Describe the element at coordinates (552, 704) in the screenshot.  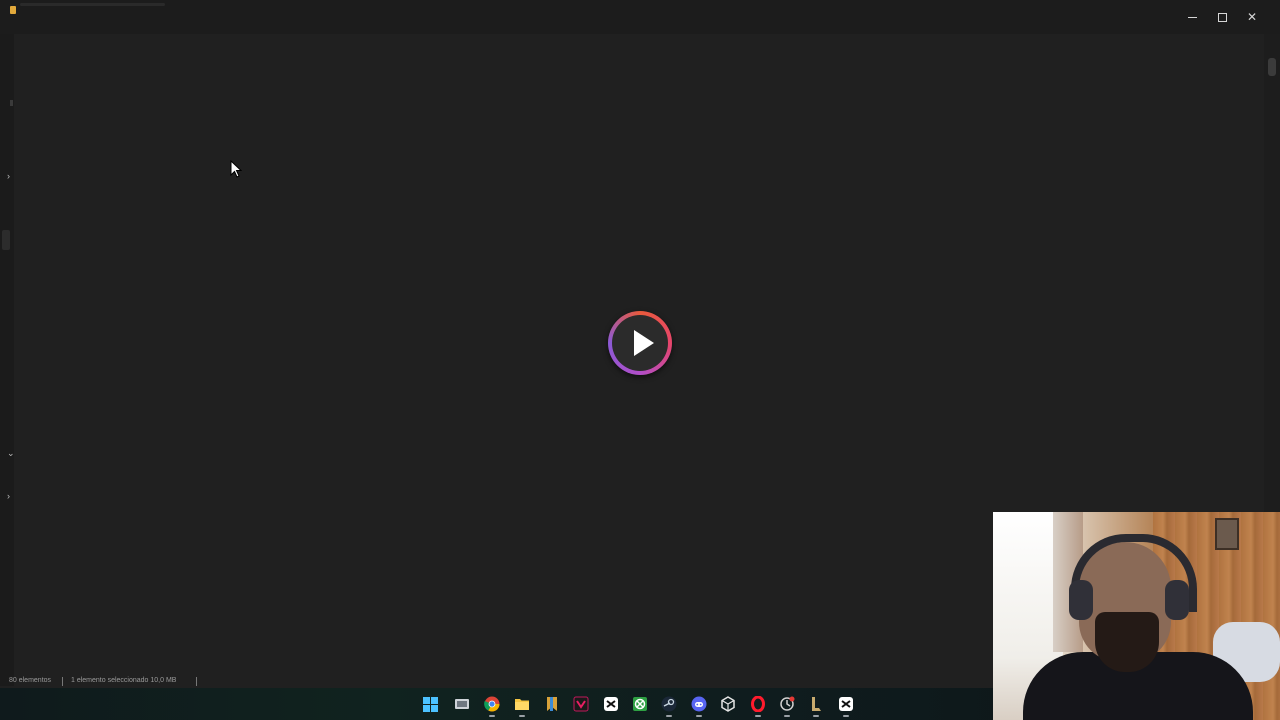
I see `bookmark-app-icon` at that location.